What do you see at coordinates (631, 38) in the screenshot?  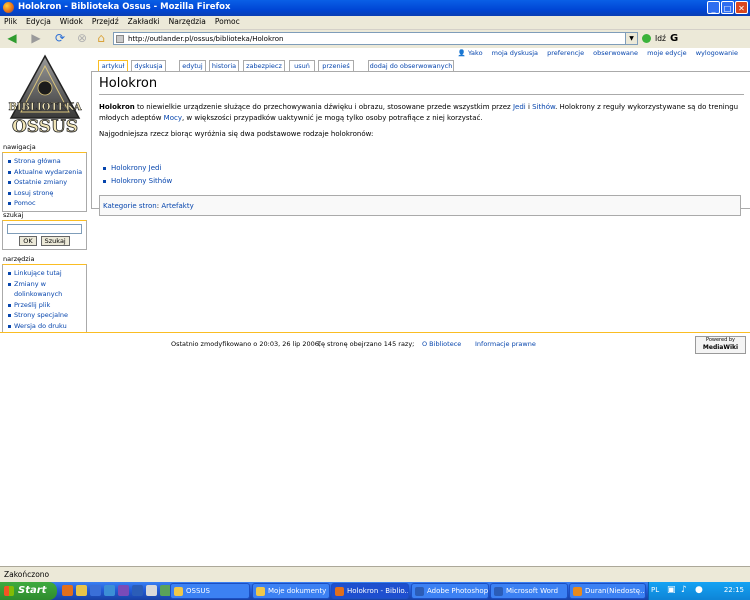 I see `url-dropdown-icon: ▼` at bounding box center [631, 38].